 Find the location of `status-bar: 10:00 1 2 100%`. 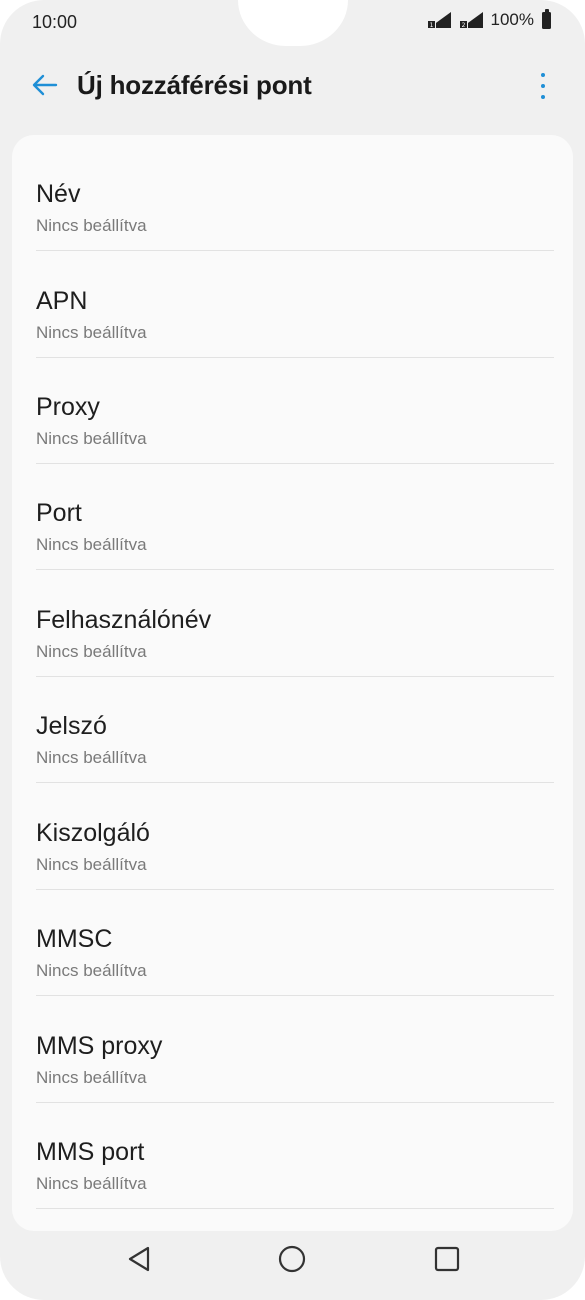

status-bar: 10:00 1 2 100% is located at coordinates (292, 23).